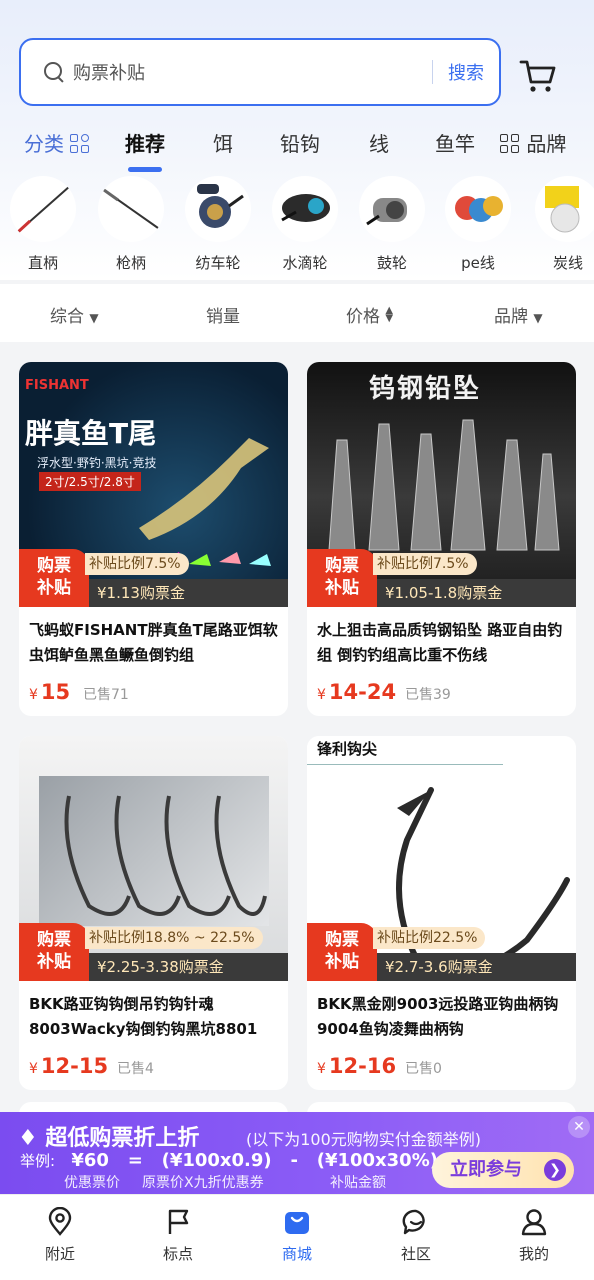  Describe the element at coordinates (538, 76) in the screenshot. I see `cart-icon` at that location.